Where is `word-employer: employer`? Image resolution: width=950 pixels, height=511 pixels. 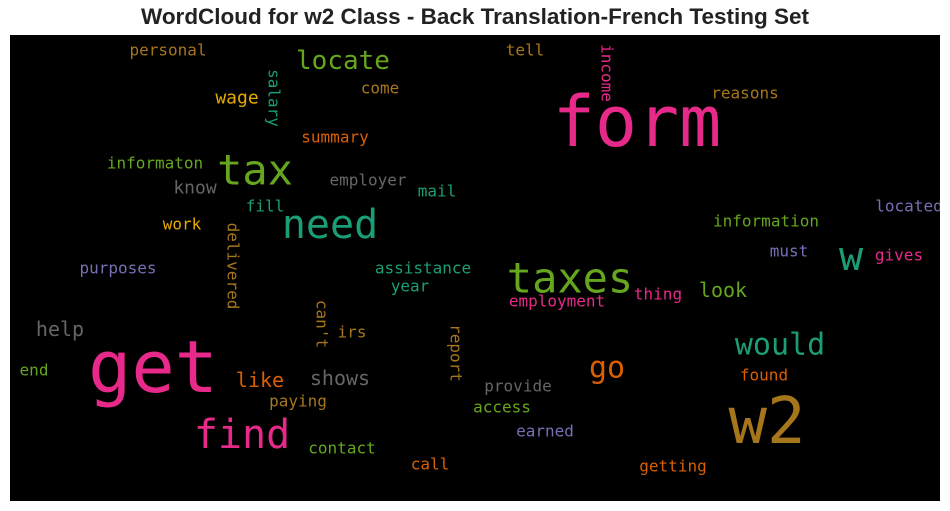
word-employer: employer is located at coordinates (367, 180).